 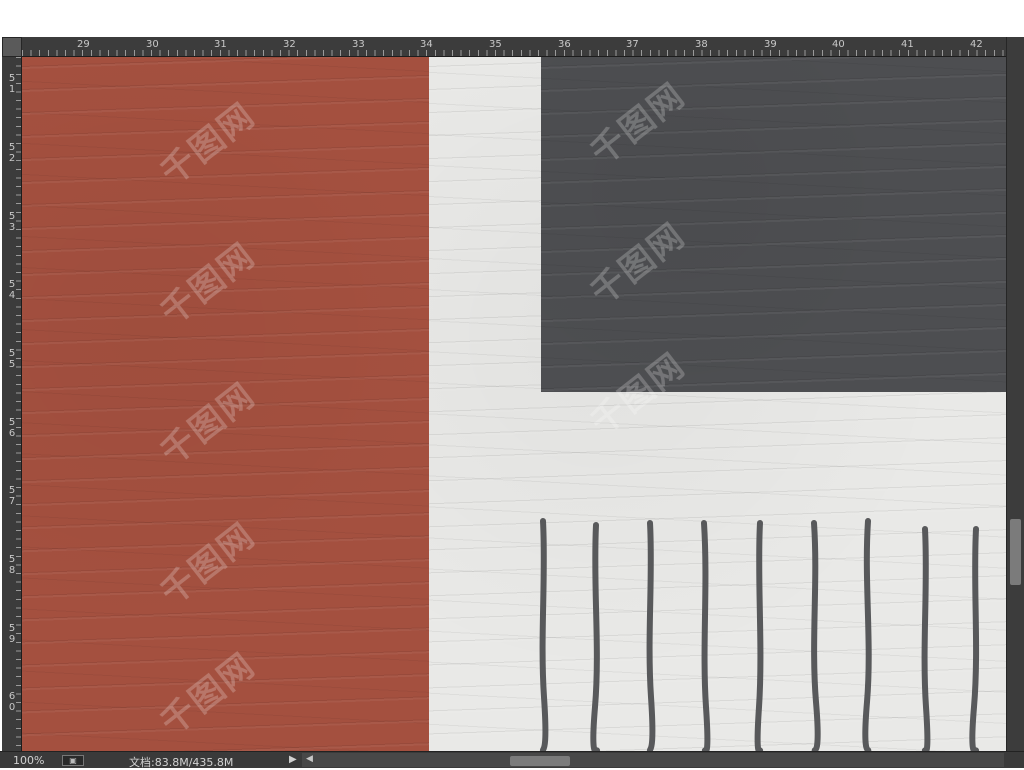 What do you see at coordinates (426, 44) in the screenshot?
I see `ruler-label: 34` at bounding box center [426, 44].